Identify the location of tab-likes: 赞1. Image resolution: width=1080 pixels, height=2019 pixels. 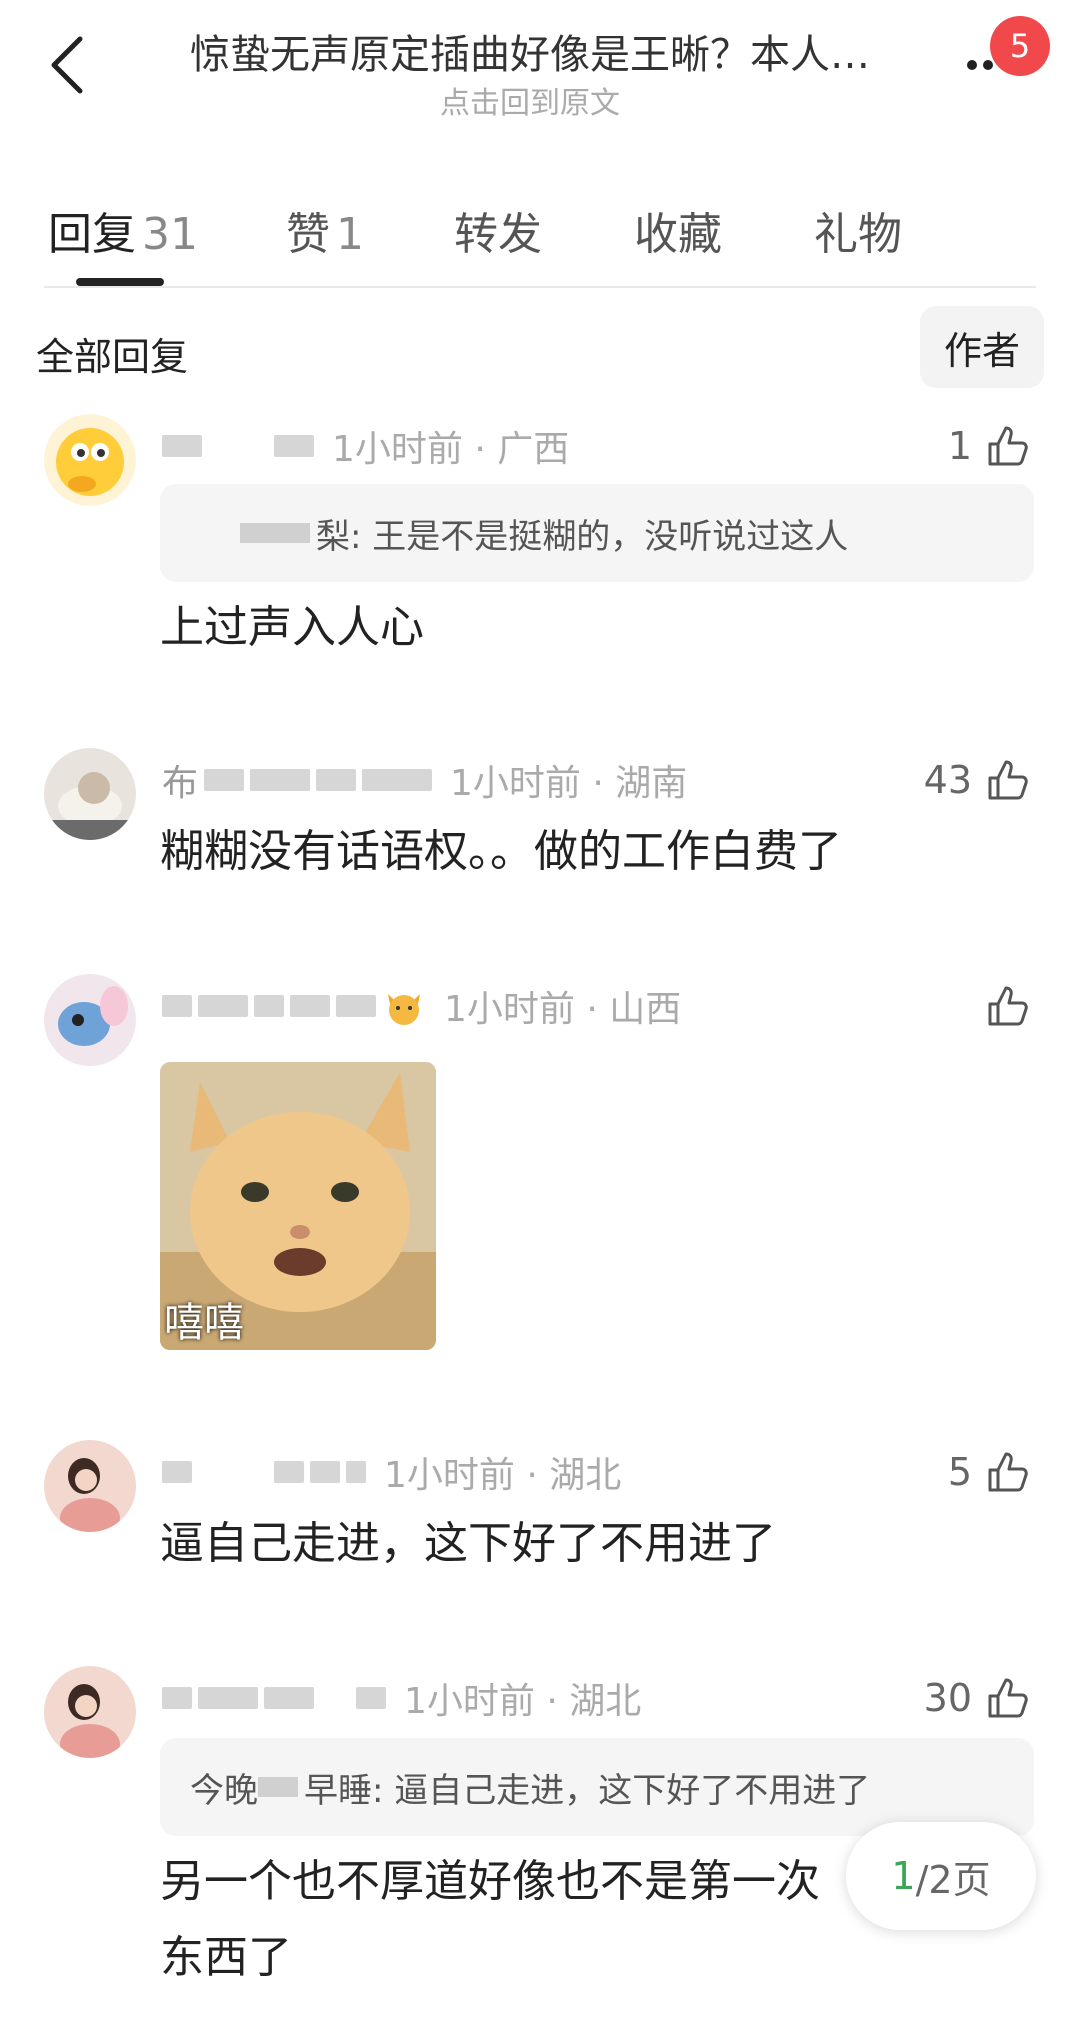
(325, 230).